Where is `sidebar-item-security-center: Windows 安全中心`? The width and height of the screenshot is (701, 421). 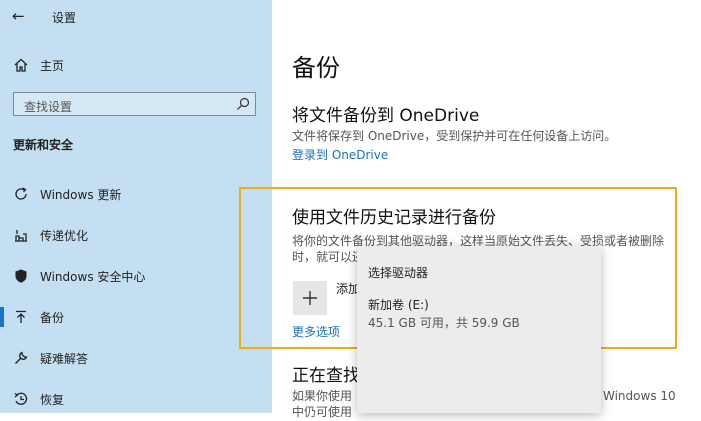
sidebar-item-security-center: Windows 安全中心 is located at coordinates (136, 276).